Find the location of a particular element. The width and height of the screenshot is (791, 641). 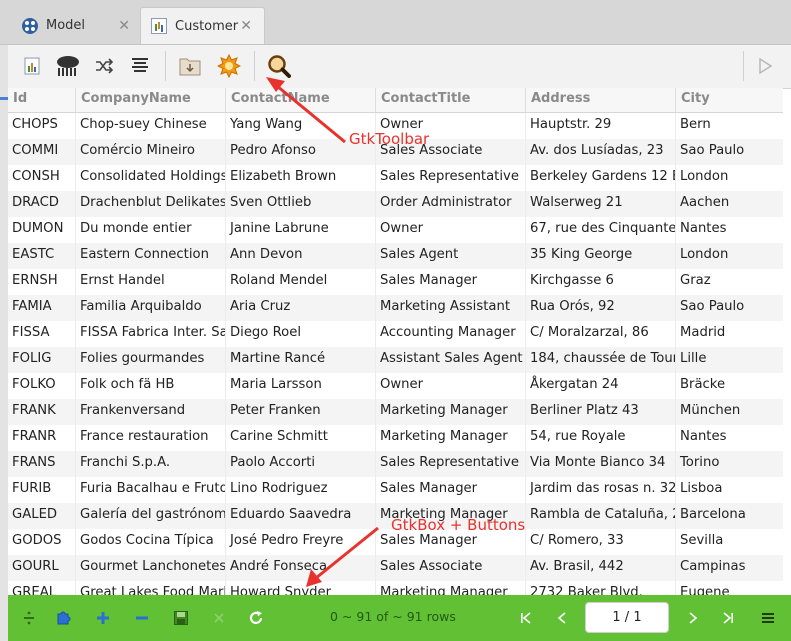

cell-id: FURIB is located at coordinates (42, 490).